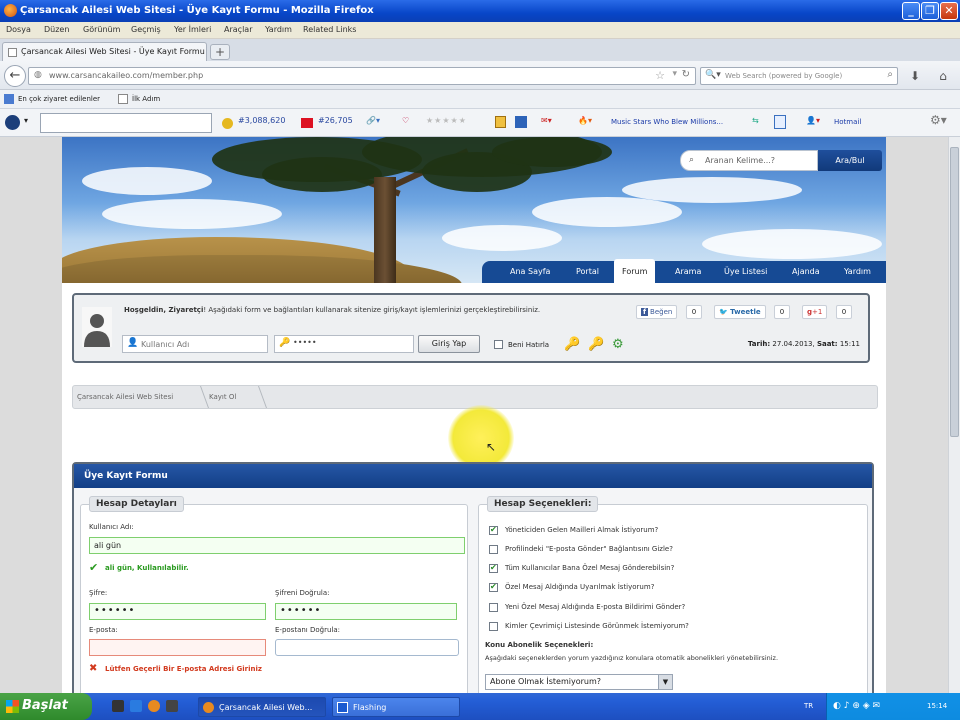 This screenshot has height=720, width=960. I want to click on swap-icon: ⇆, so click(755, 120).